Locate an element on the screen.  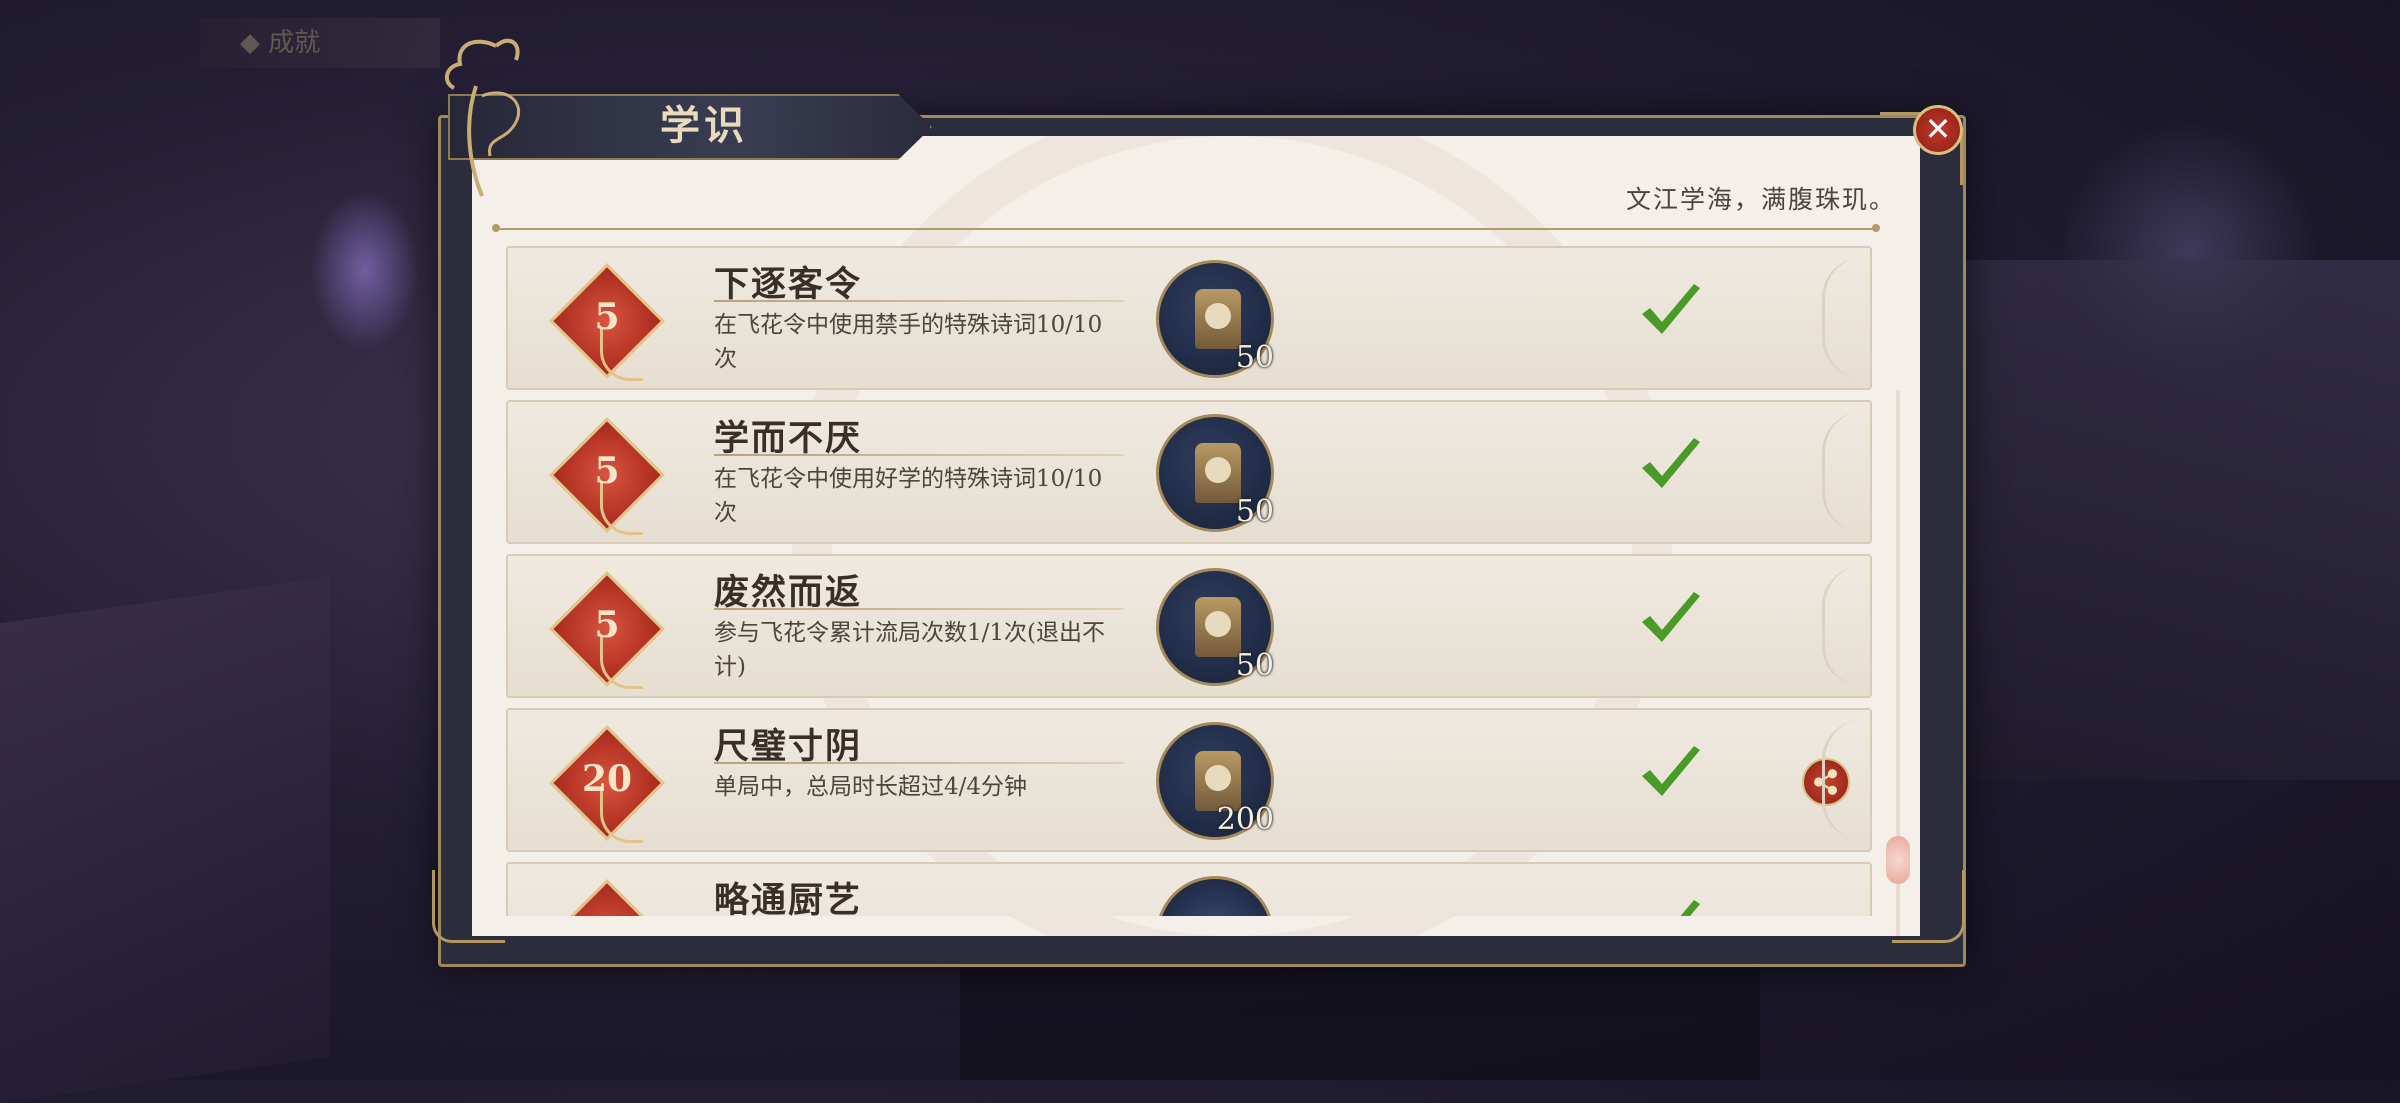
background-top-label: ◆ 成就 is located at coordinates (320, 43).